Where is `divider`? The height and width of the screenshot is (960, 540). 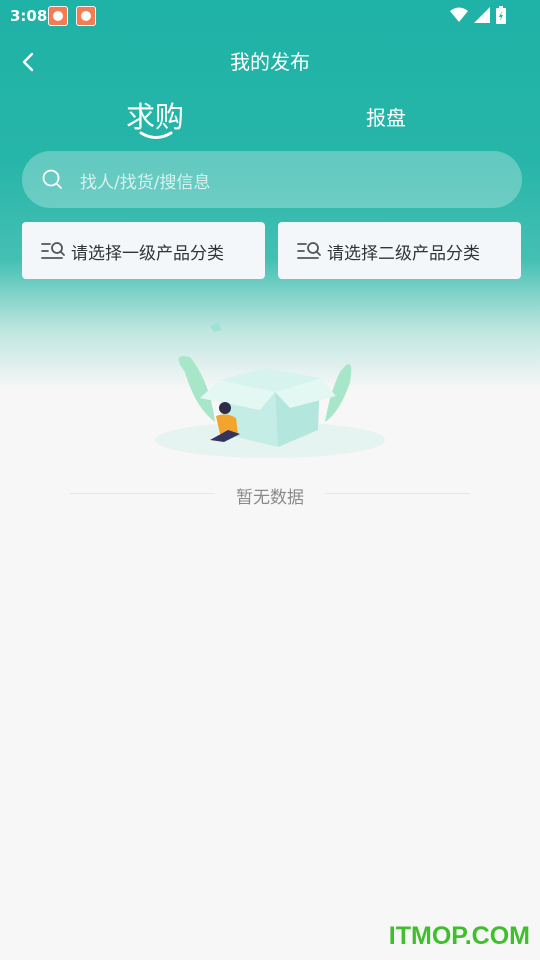
divider is located at coordinates (397, 493).